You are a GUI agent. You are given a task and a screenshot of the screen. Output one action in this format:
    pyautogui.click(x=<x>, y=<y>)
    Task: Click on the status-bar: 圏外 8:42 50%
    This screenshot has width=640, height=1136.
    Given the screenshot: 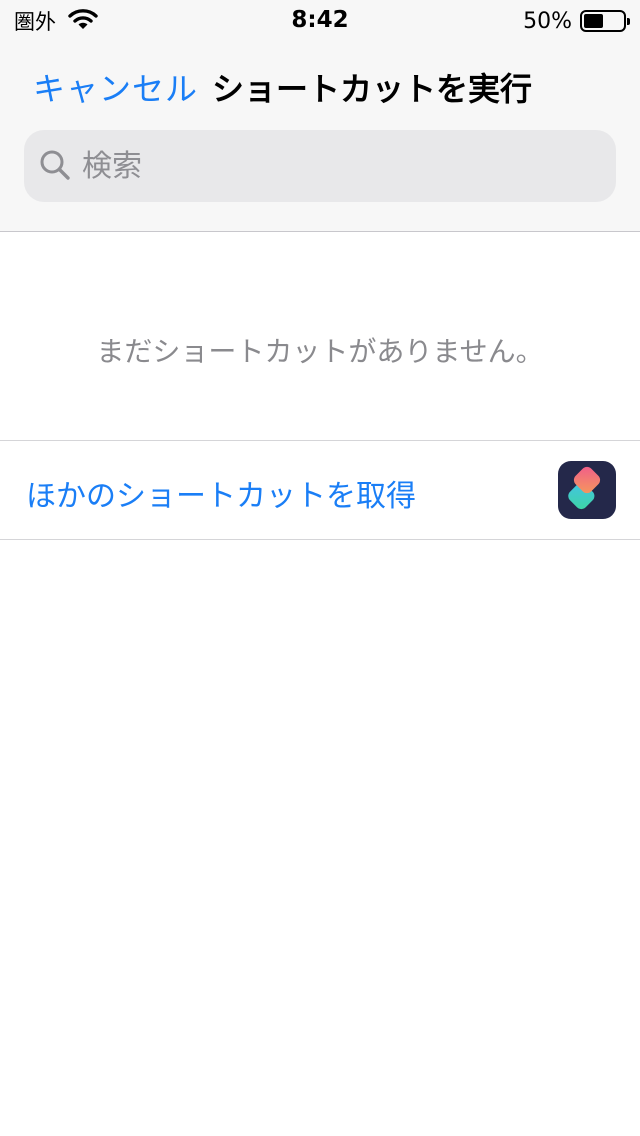 What is the action you would take?
    pyautogui.click(x=320, y=20)
    